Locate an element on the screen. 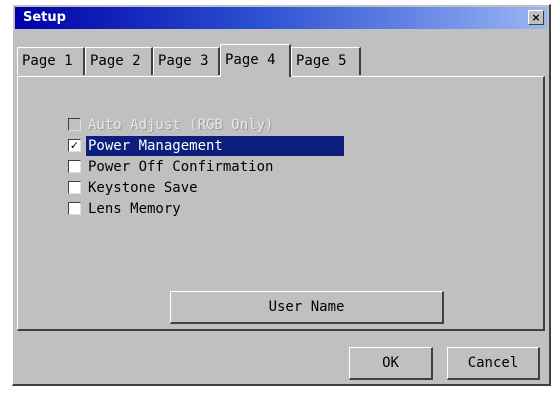 This screenshot has height=396, width=554. keystone-save-checkbox is located at coordinates (74, 187).